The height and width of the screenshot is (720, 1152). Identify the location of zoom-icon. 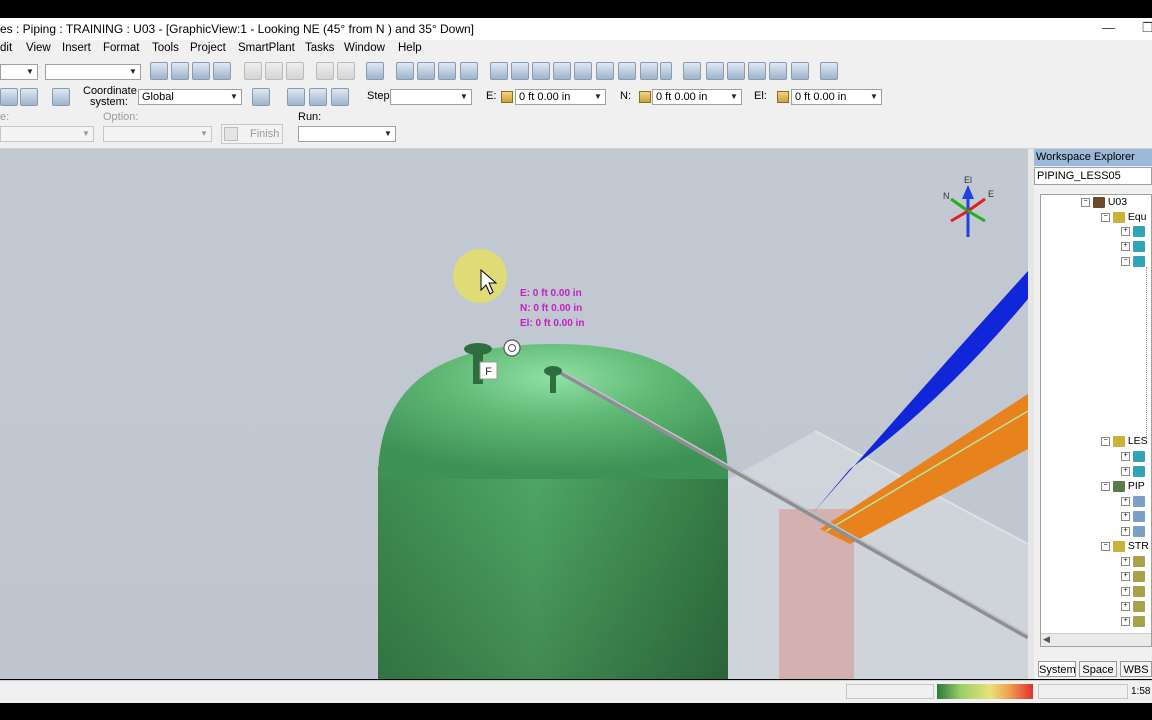
(692, 71).